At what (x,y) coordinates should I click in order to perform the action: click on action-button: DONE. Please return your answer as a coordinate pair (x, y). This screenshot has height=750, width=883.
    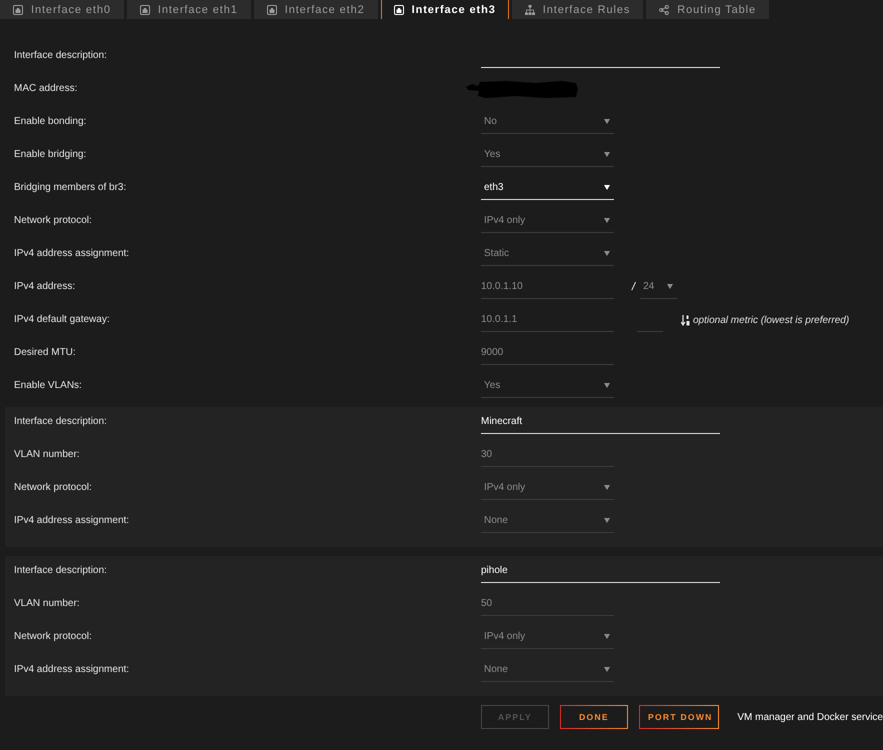
    Looking at the image, I should click on (594, 717).